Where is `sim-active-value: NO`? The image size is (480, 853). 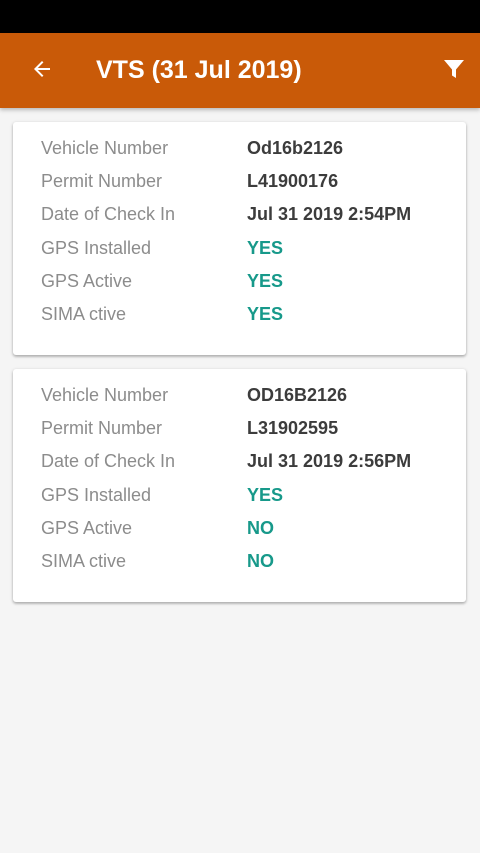 sim-active-value: NO is located at coordinates (260, 561).